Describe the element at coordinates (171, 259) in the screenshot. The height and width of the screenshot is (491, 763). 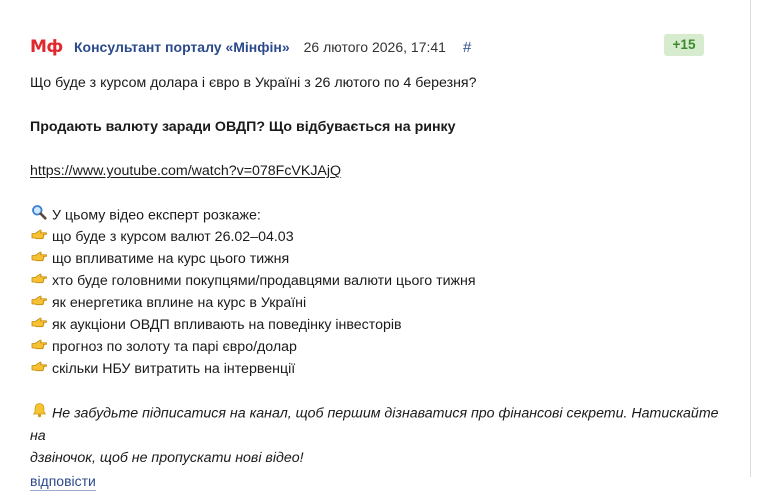
I see `bullet-text: що впливатиме на курс цього тижня` at that location.